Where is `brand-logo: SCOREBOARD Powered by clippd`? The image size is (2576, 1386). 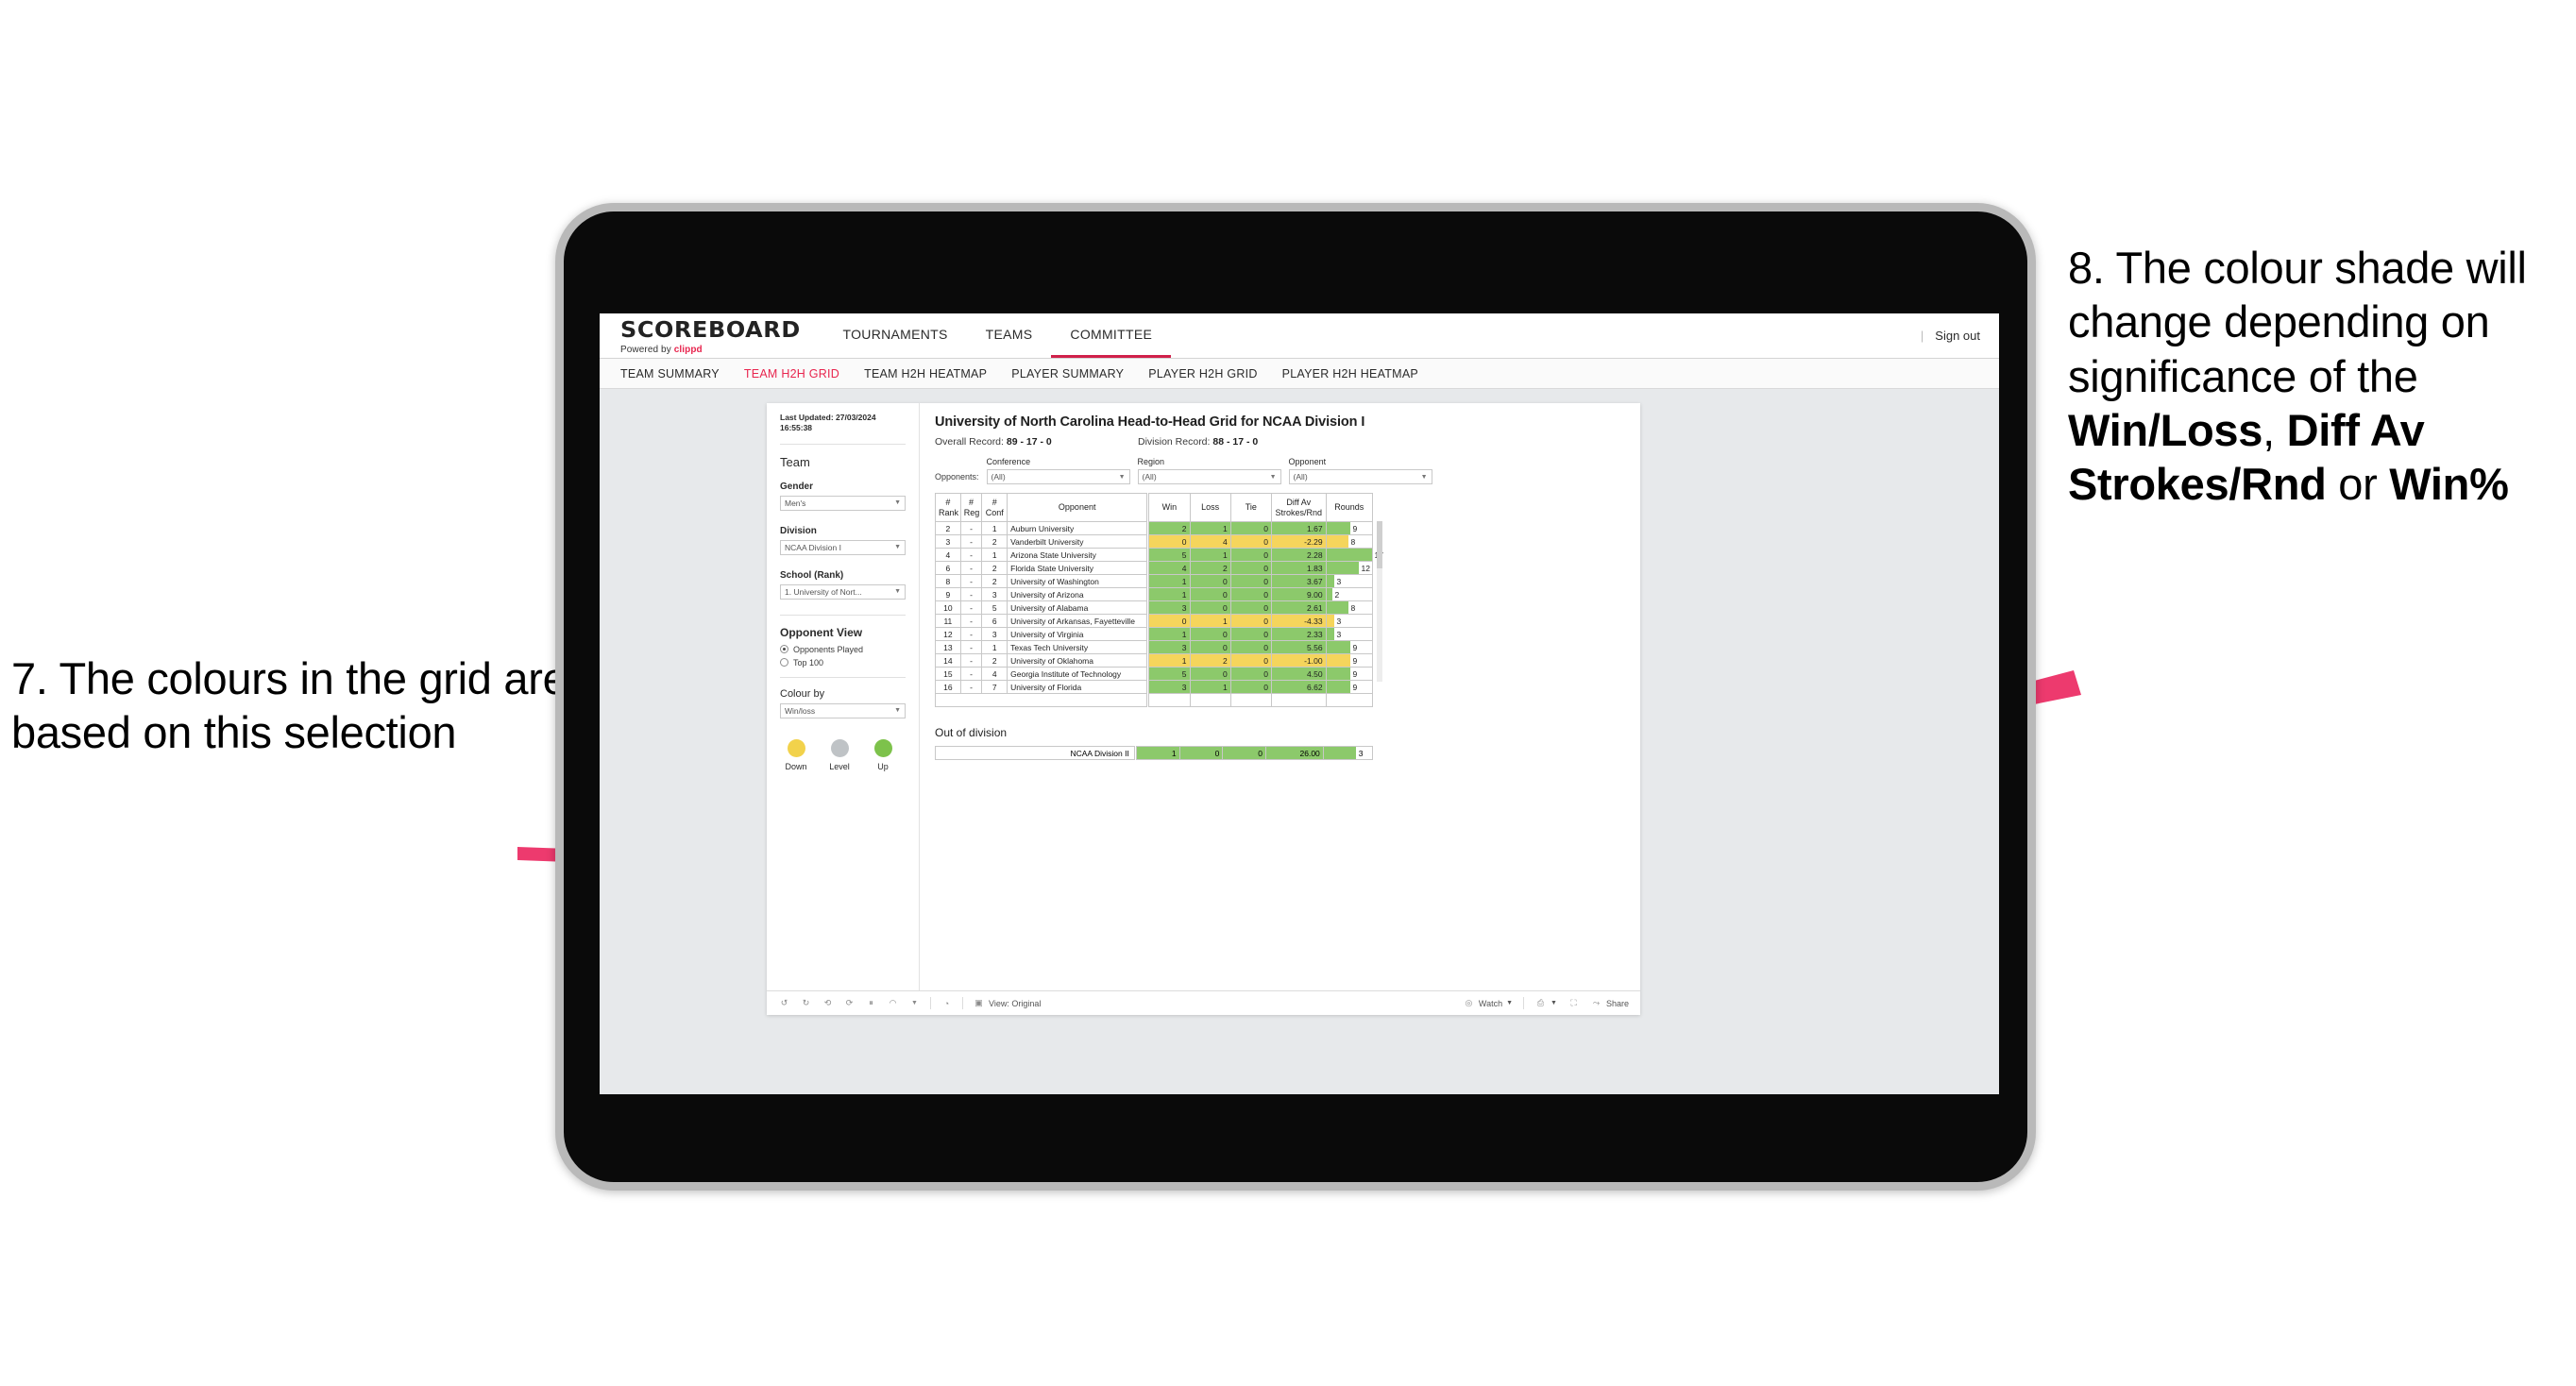
brand-logo: SCOREBOARD Powered by clippd is located at coordinates (704, 336).